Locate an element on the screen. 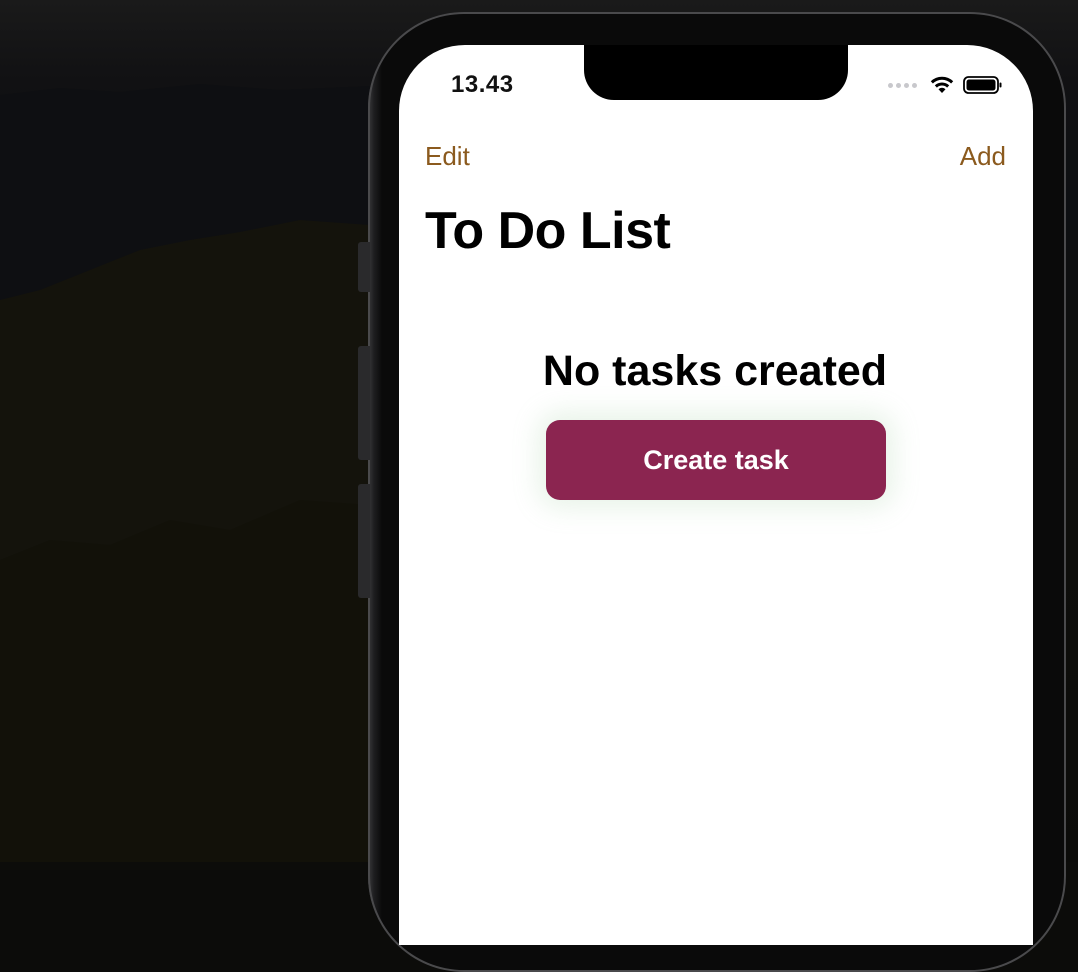 This screenshot has width=1078, height=972. phone-silent-switch is located at coordinates (364, 267).